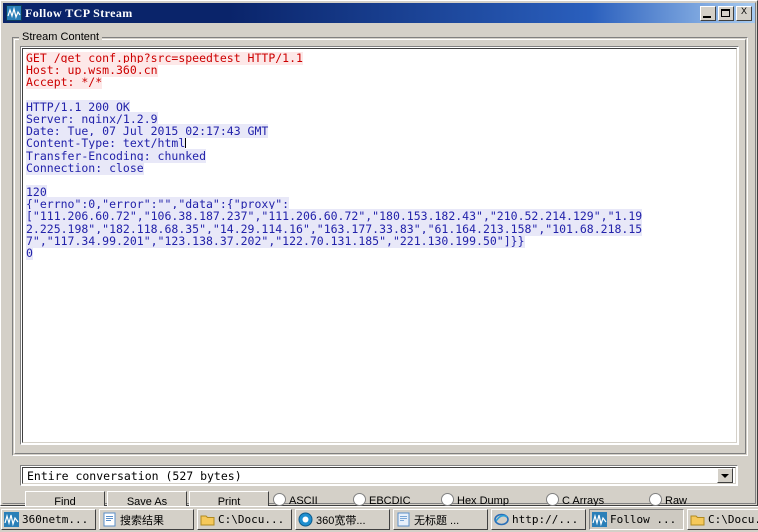  I want to click on stream-line: Host: up.wsm.360.cn, so click(380, 70).